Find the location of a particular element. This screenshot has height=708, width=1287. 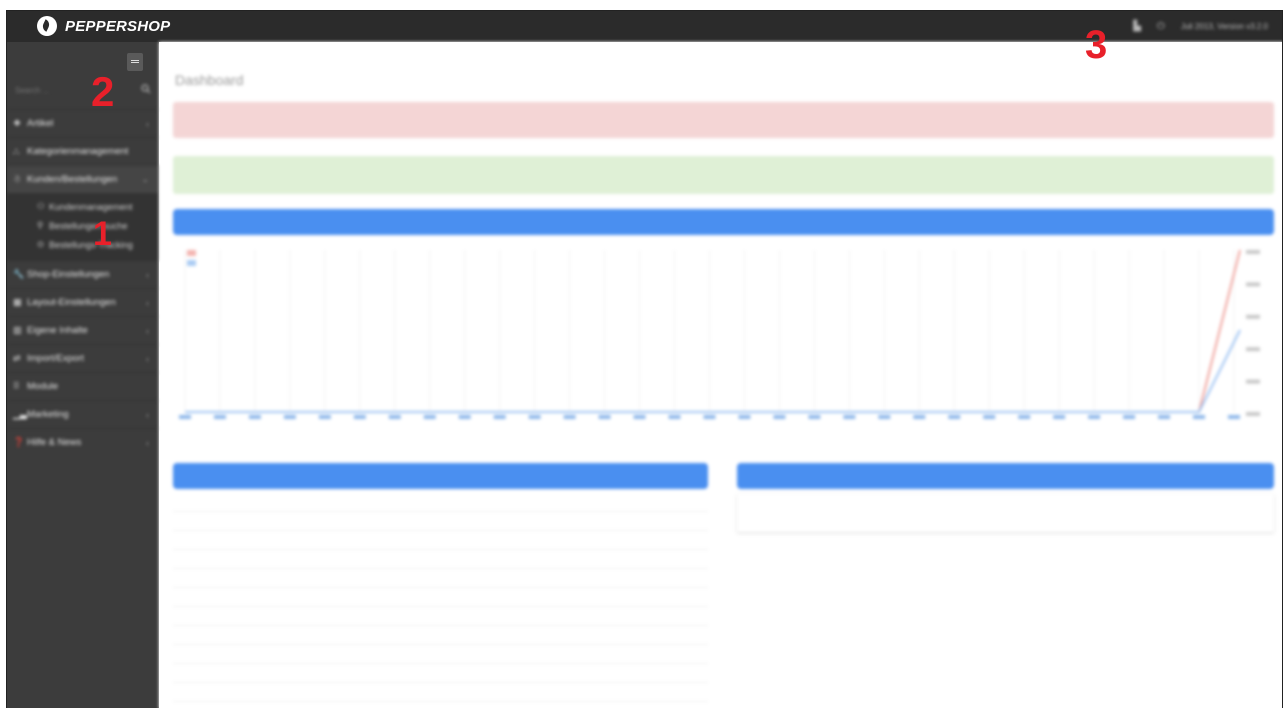

series-line-blue is located at coordinates (713, 371).